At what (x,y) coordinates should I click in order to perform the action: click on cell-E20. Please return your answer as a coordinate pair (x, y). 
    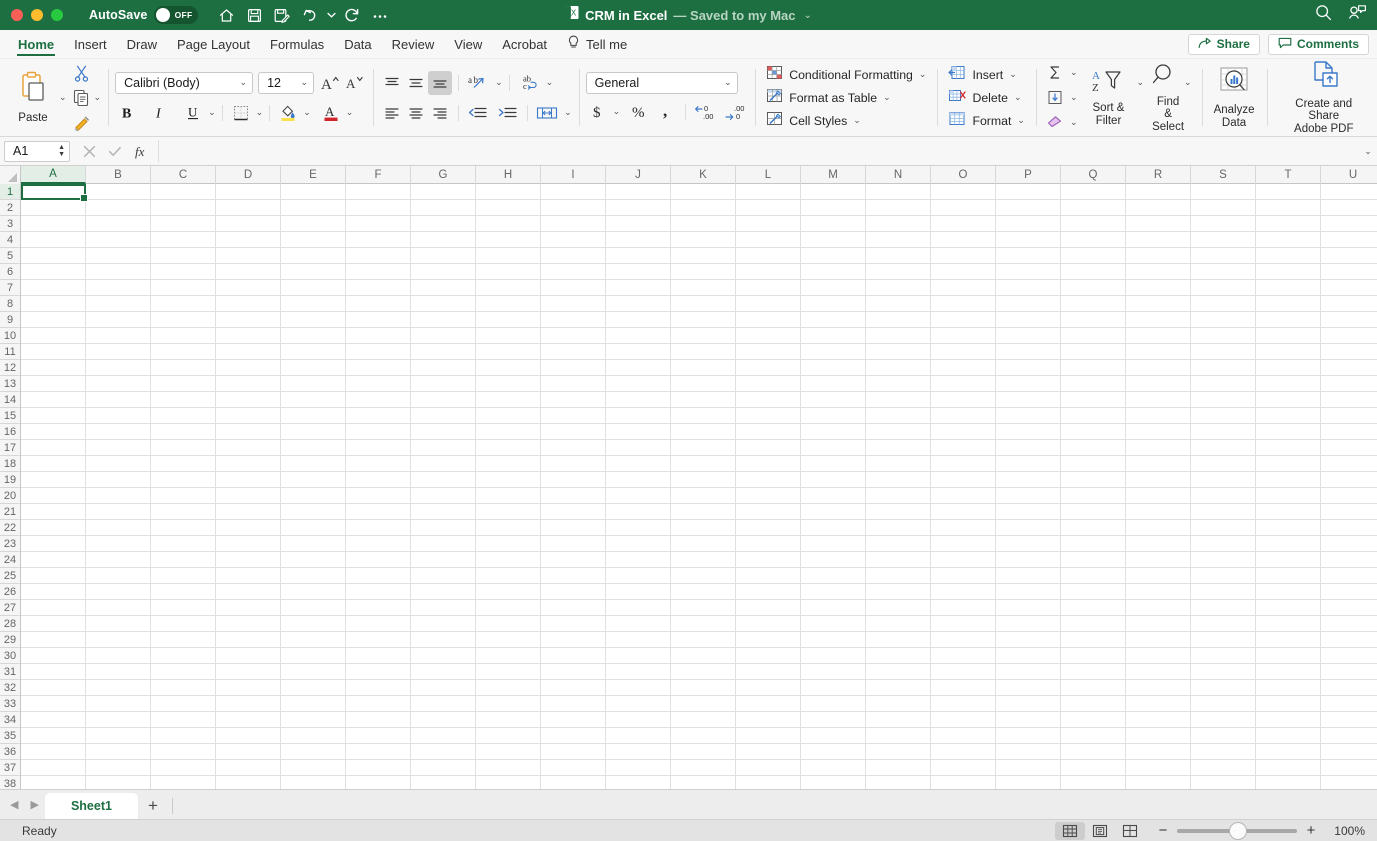
    Looking at the image, I should click on (313, 496).